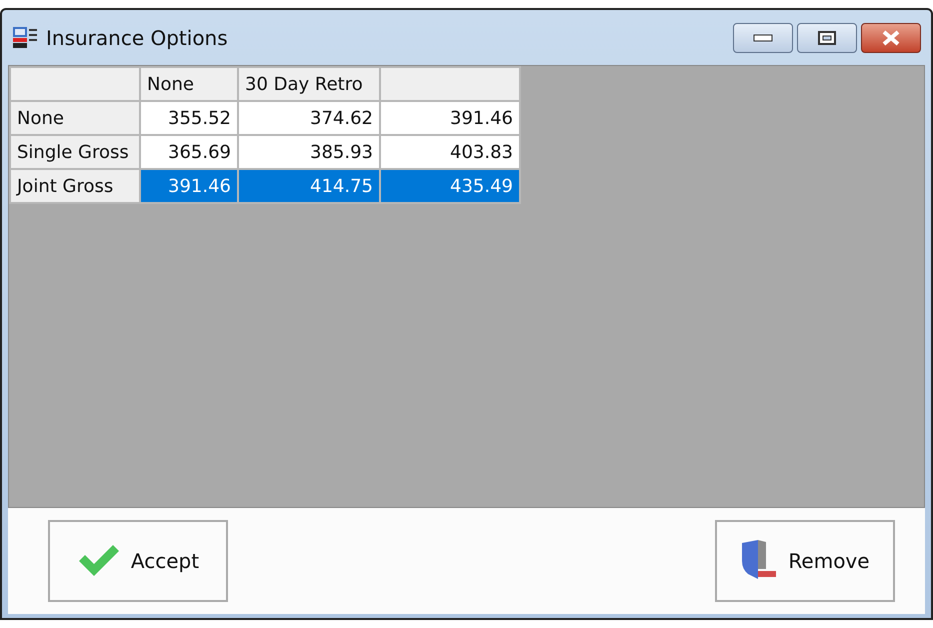 The width and height of the screenshot is (933, 628). Describe the element at coordinates (309, 152) in the screenshot. I see `table-cell: 385.93` at that location.